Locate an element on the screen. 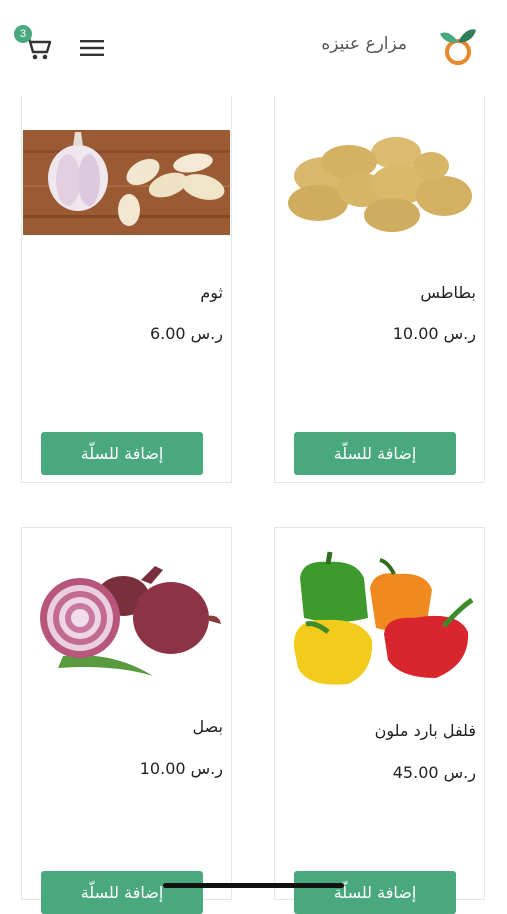 Image resolution: width=507 pixels, height=914 pixels. brand-name: مزارع عنيزه is located at coordinates (364, 44).